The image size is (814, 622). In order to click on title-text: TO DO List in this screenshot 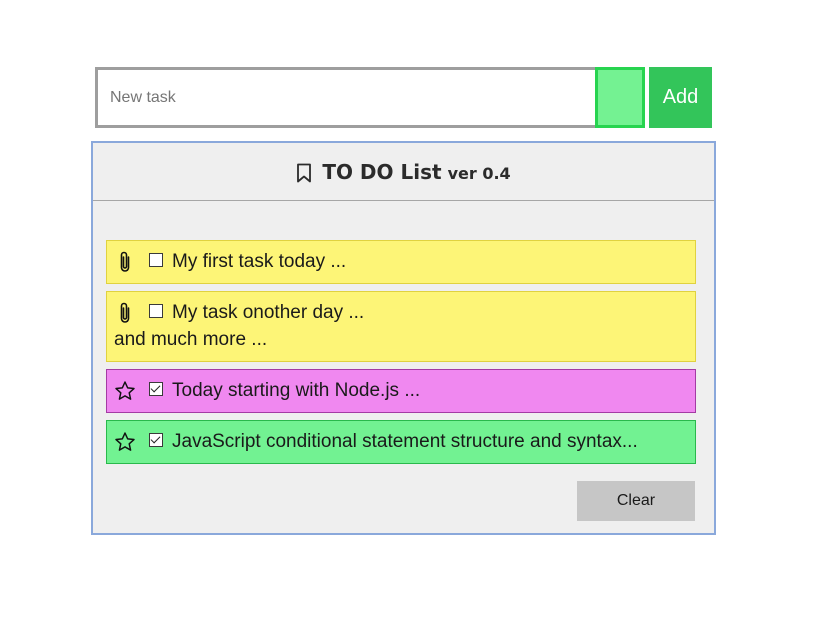, I will do `click(382, 171)`.